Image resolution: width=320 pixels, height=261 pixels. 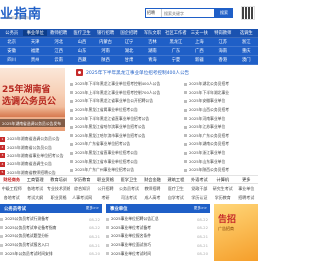 I want to click on nav-item: 内蒙古, so click(x=105, y=42).